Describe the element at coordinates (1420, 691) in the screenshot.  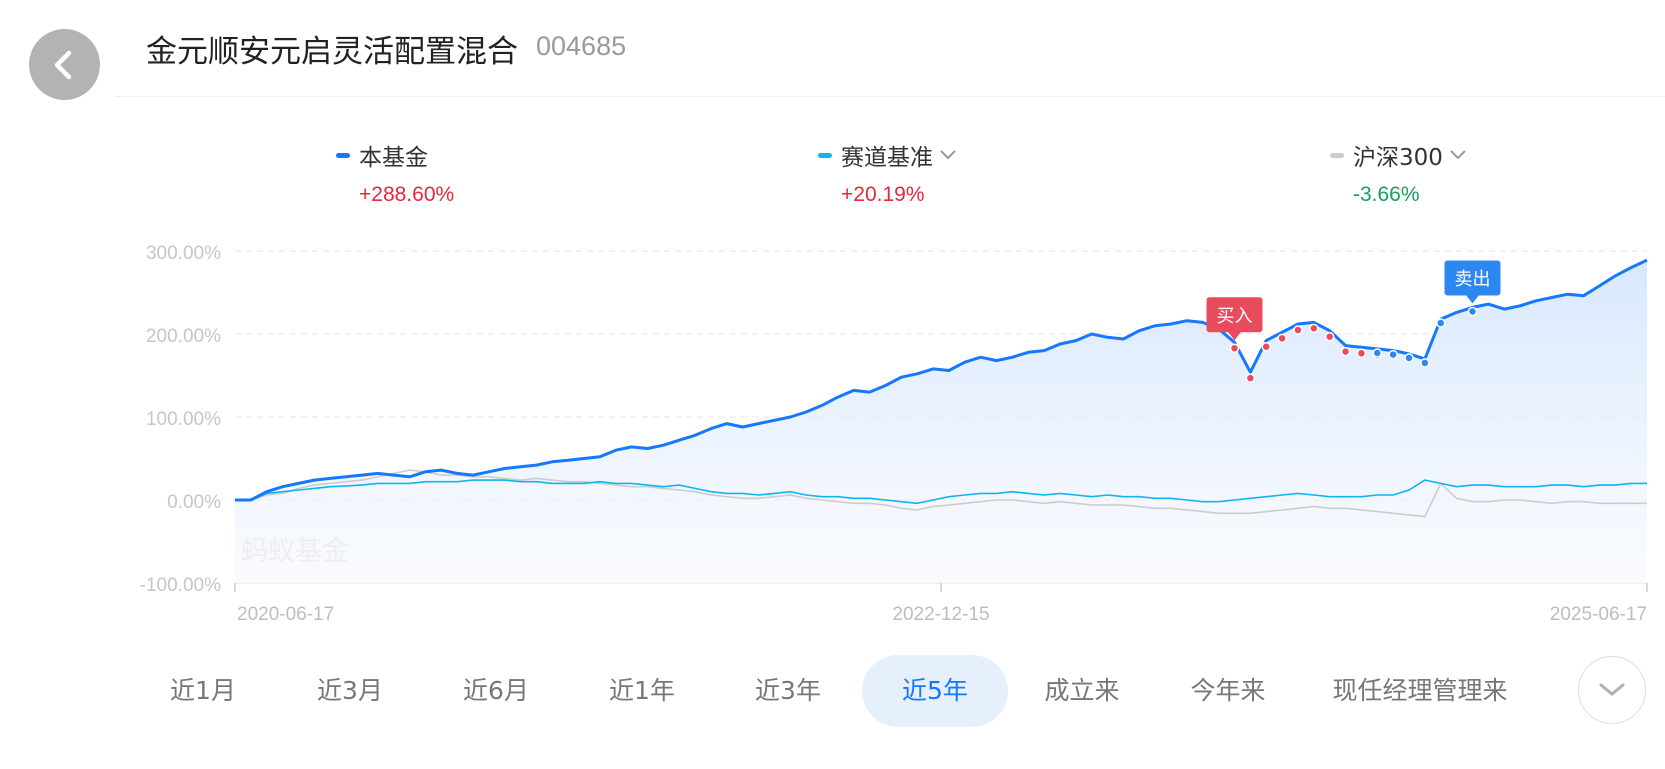
I see `range-tab: 现任经理管理来` at that location.